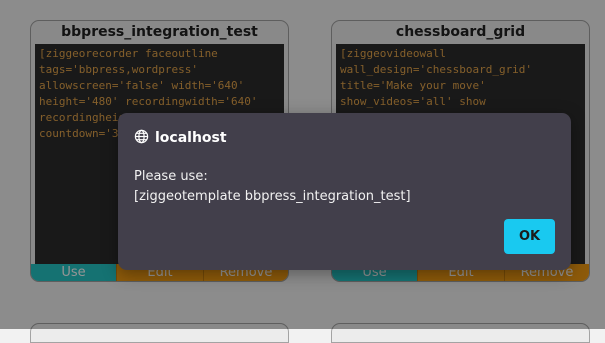  I want to click on globe-icon, so click(141, 138).